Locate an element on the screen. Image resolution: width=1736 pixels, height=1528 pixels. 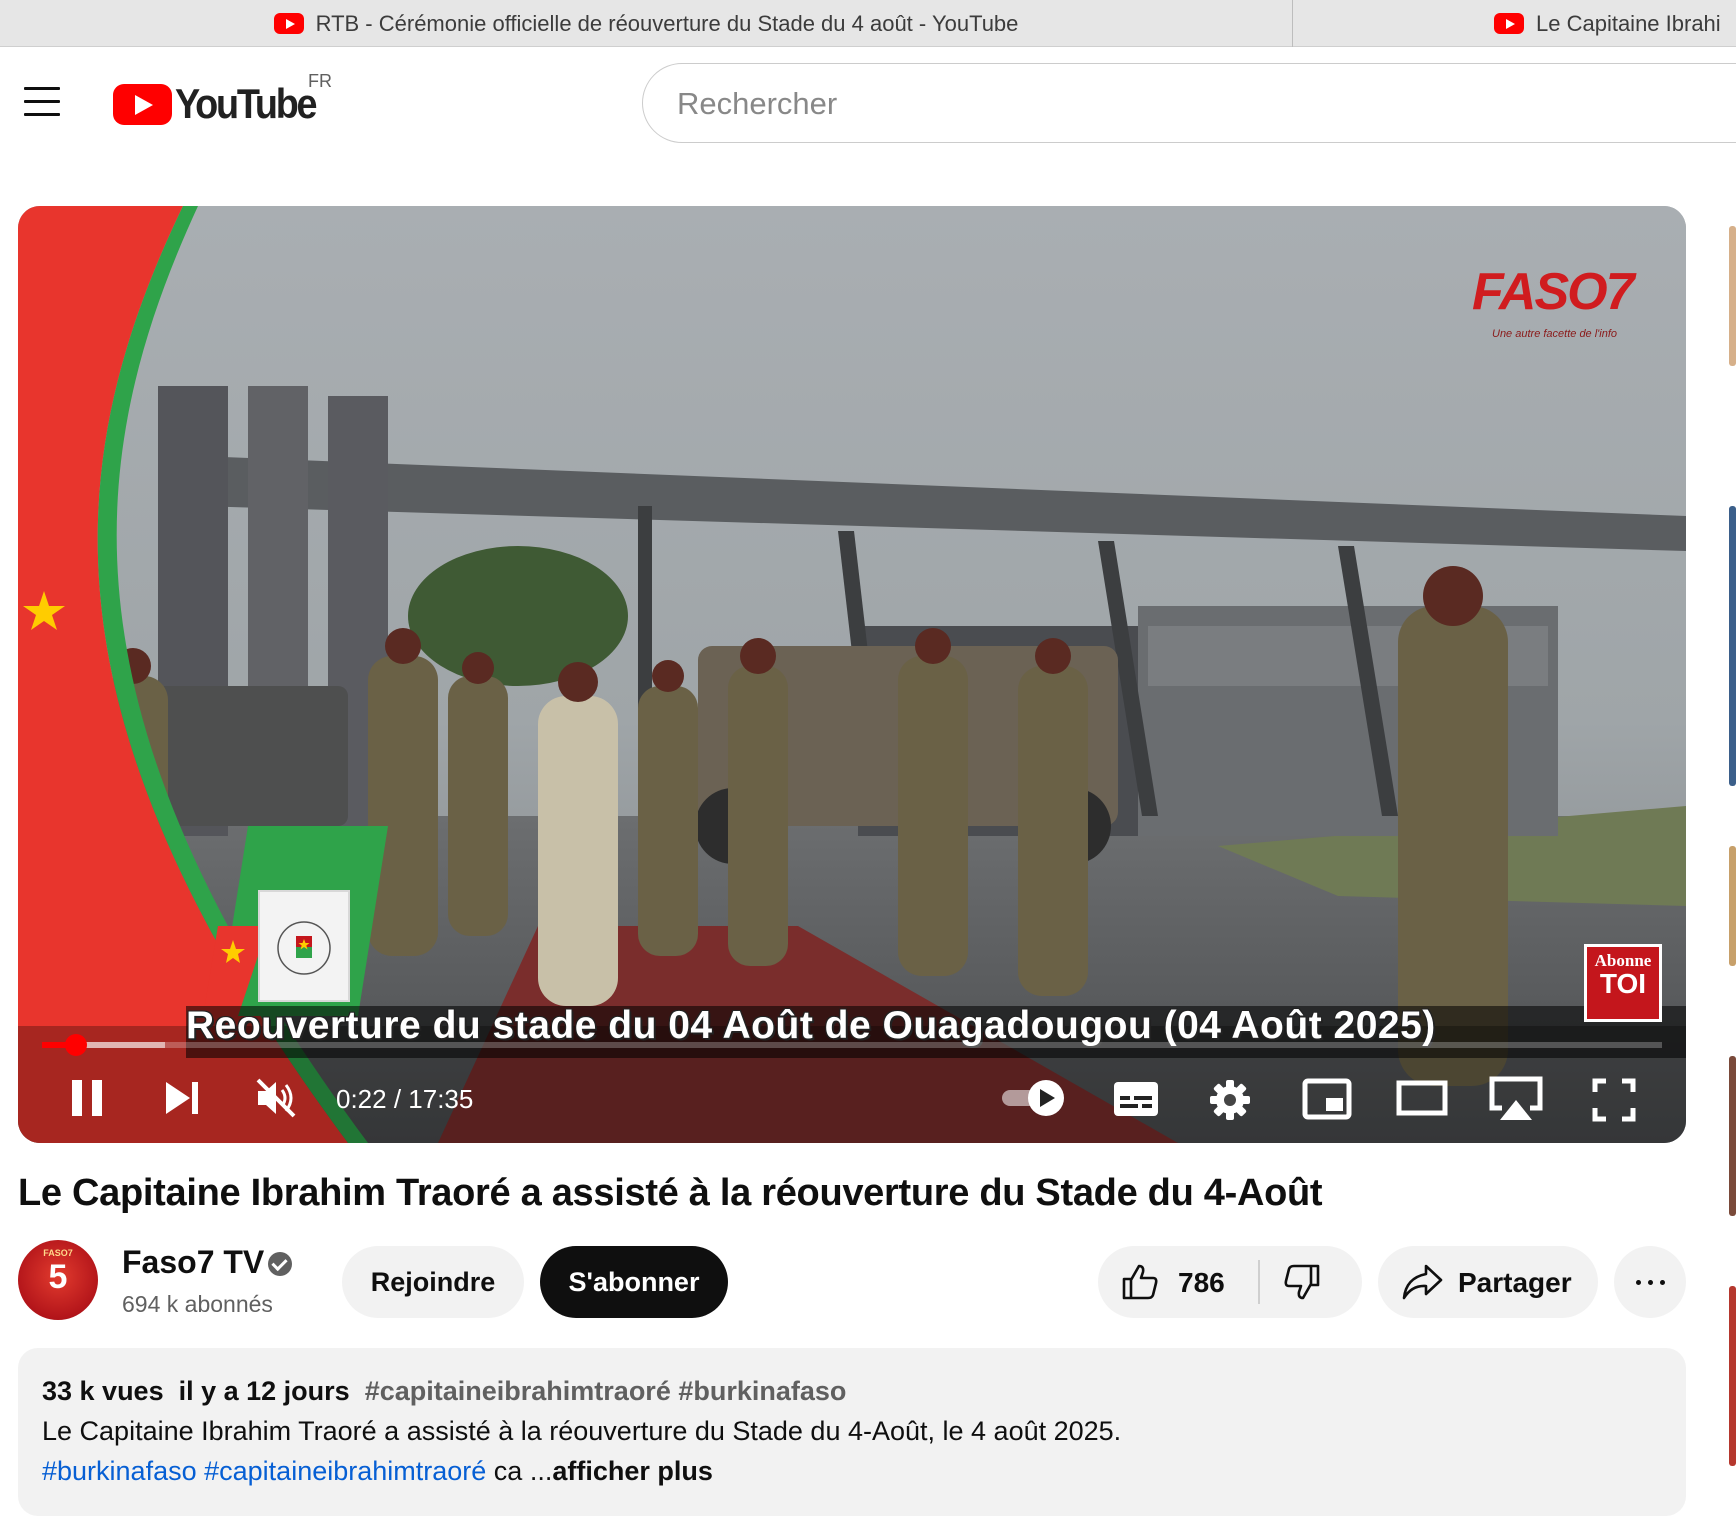
scrubber-handle is located at coordinates (76, 1045).